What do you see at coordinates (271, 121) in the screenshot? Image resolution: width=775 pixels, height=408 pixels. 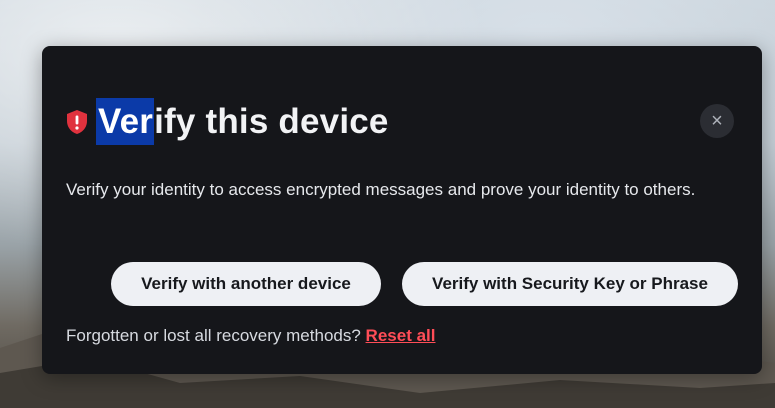 I see `title-text: ify this device` at bounding box center [271, 121].